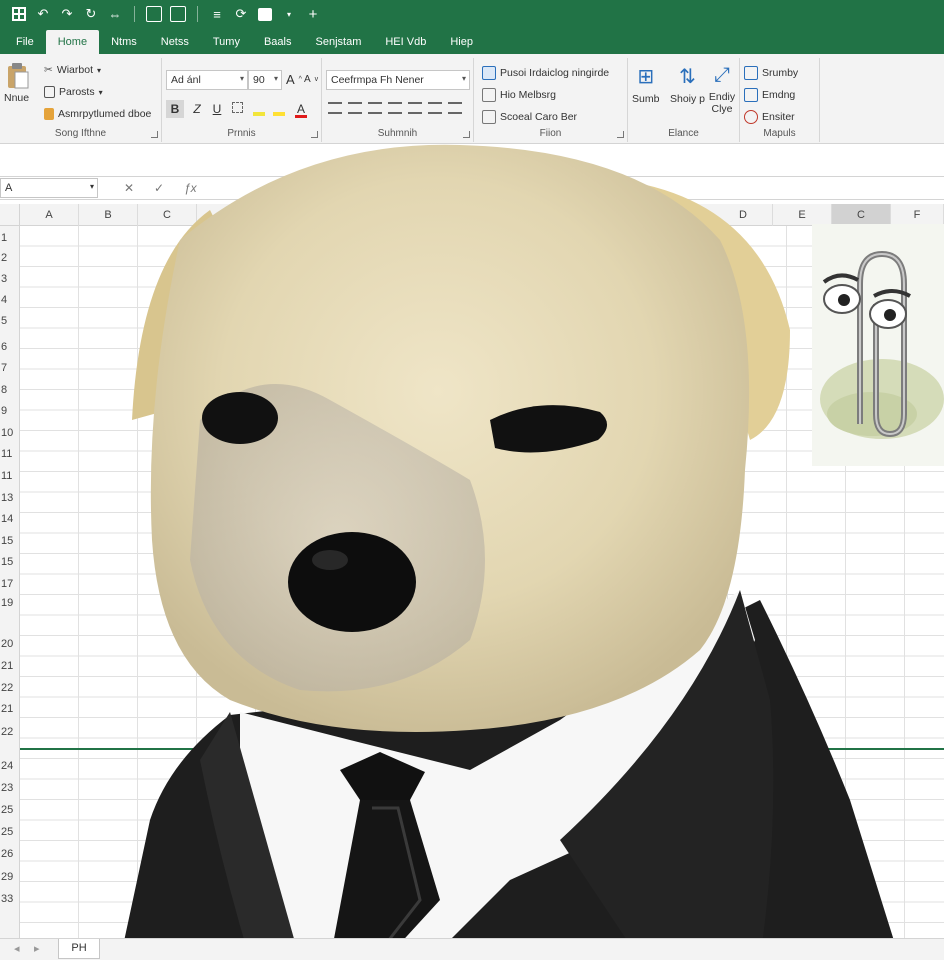 The width and height of the screenshot is (944, 960). What do you see at coordinates (10, 877) in the screenshot?
I see `row-header: 29` at bounding box center [10, 877].